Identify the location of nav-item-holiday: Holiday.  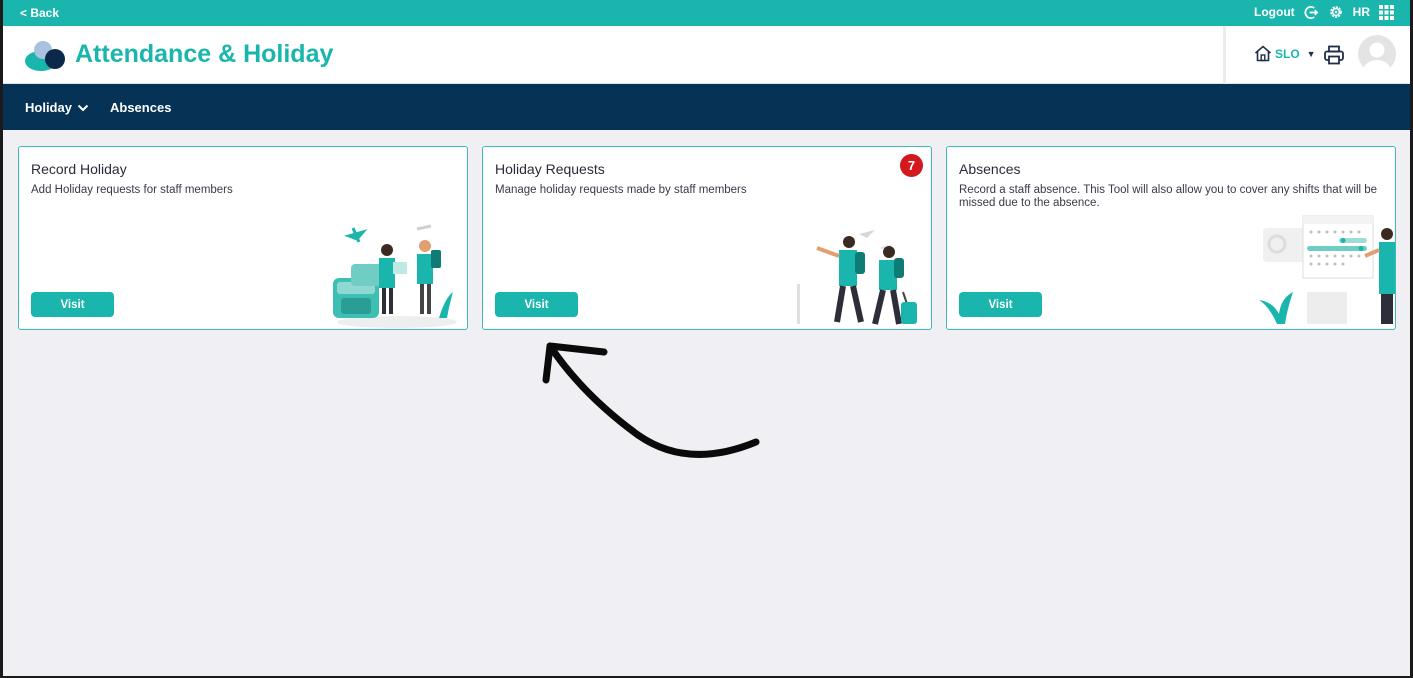
(57, 107).